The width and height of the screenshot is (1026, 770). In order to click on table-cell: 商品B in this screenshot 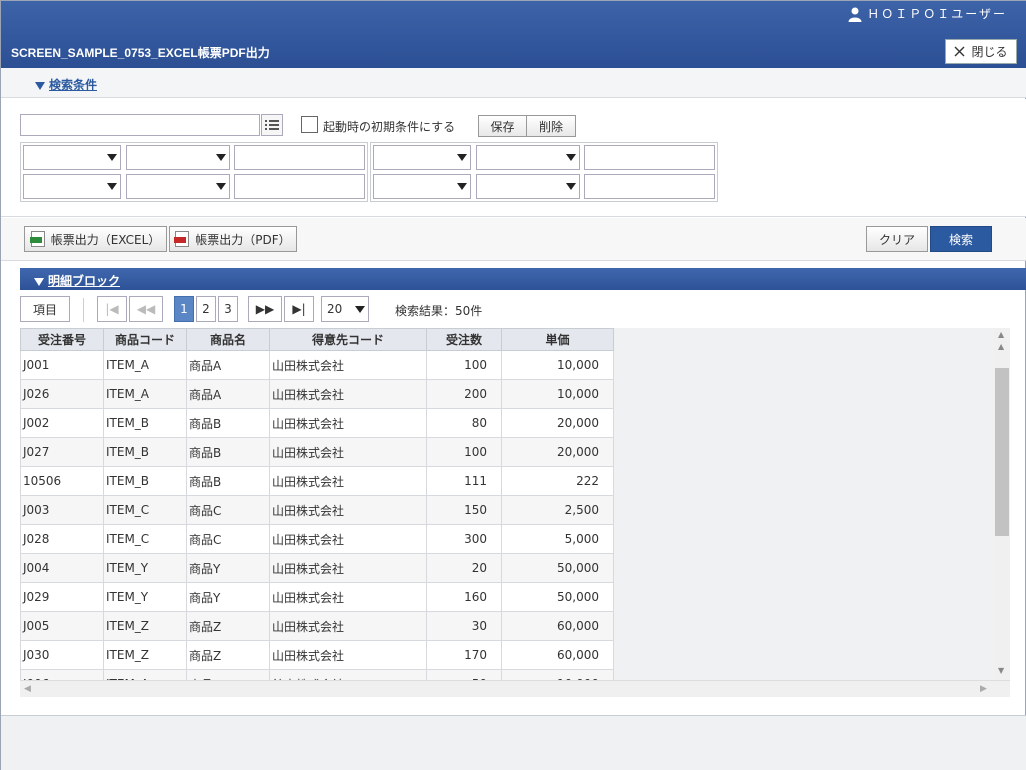, I will do `click(228, 481)`.